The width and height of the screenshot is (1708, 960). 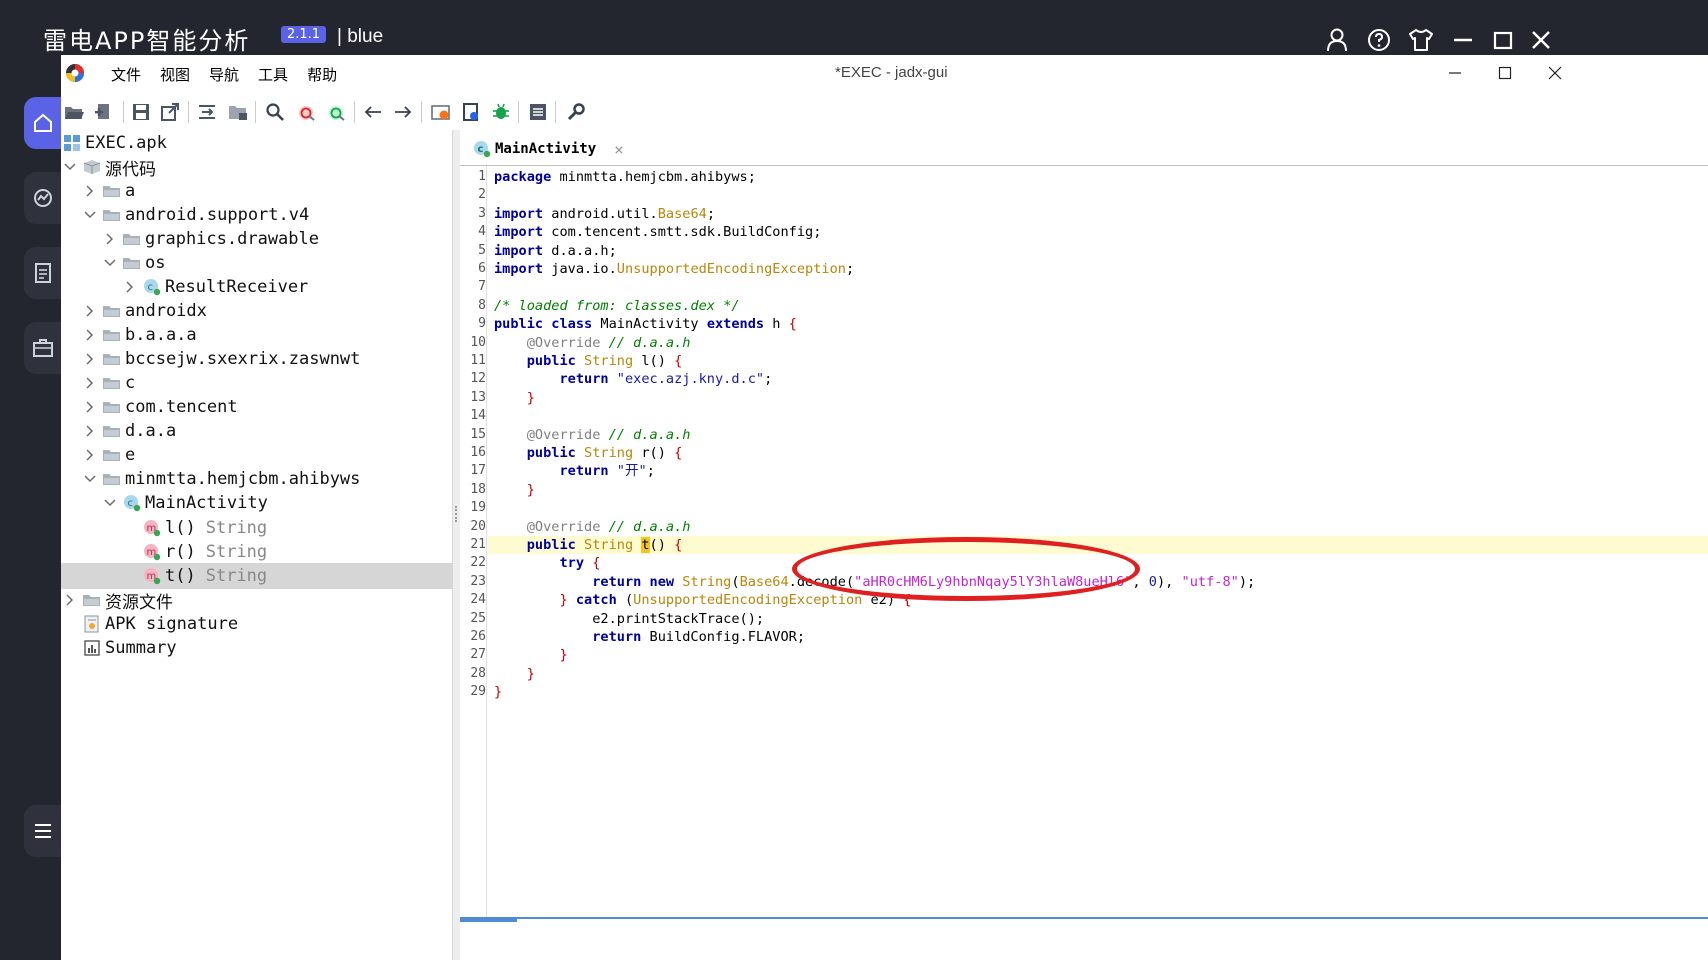 What do you see at coordinates (104, 112) in the screenshot?
I see `add-files-icon` at bounding box center [104, 112].